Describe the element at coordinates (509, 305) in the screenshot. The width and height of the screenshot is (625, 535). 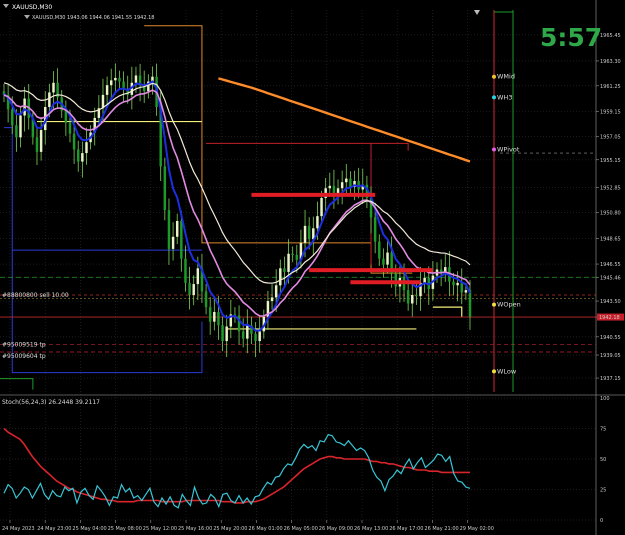
I see `pivot-label: WOpen` at that location.